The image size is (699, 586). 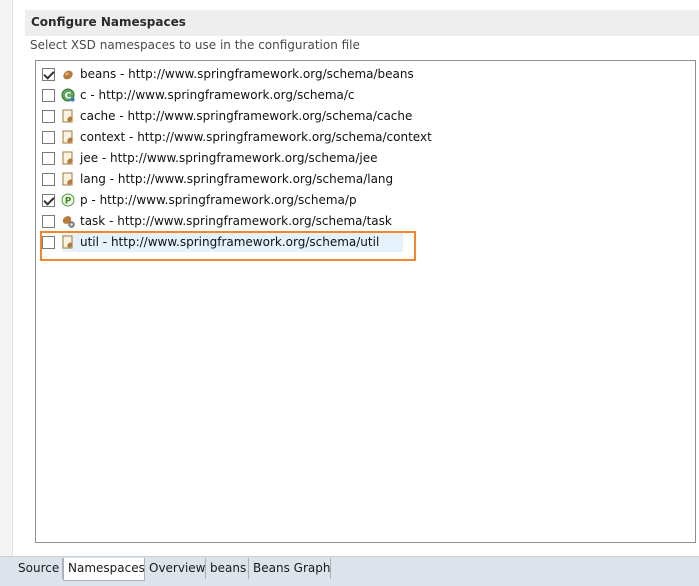 What do you see at coordinates (175, 568) in the screenshot?
I see `tab-overview: Overview` at bounding box center [175, 568].